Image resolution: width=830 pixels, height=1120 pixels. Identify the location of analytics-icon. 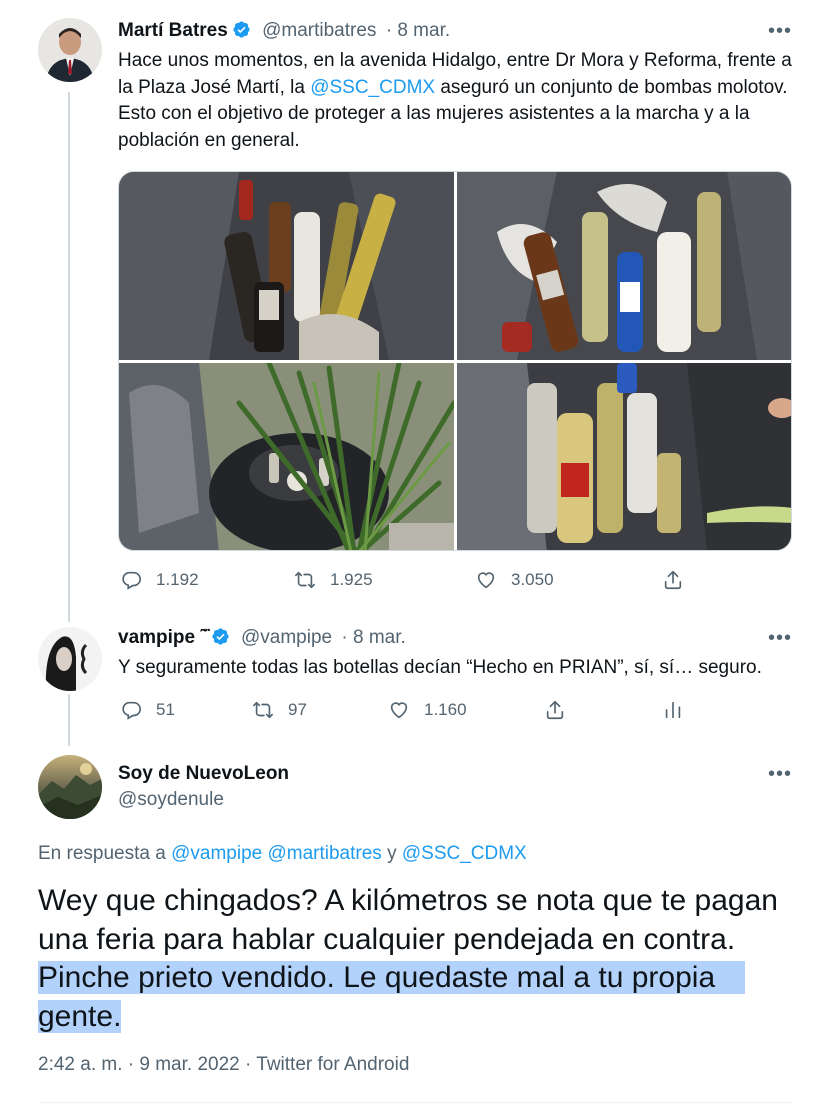
(673, 710).